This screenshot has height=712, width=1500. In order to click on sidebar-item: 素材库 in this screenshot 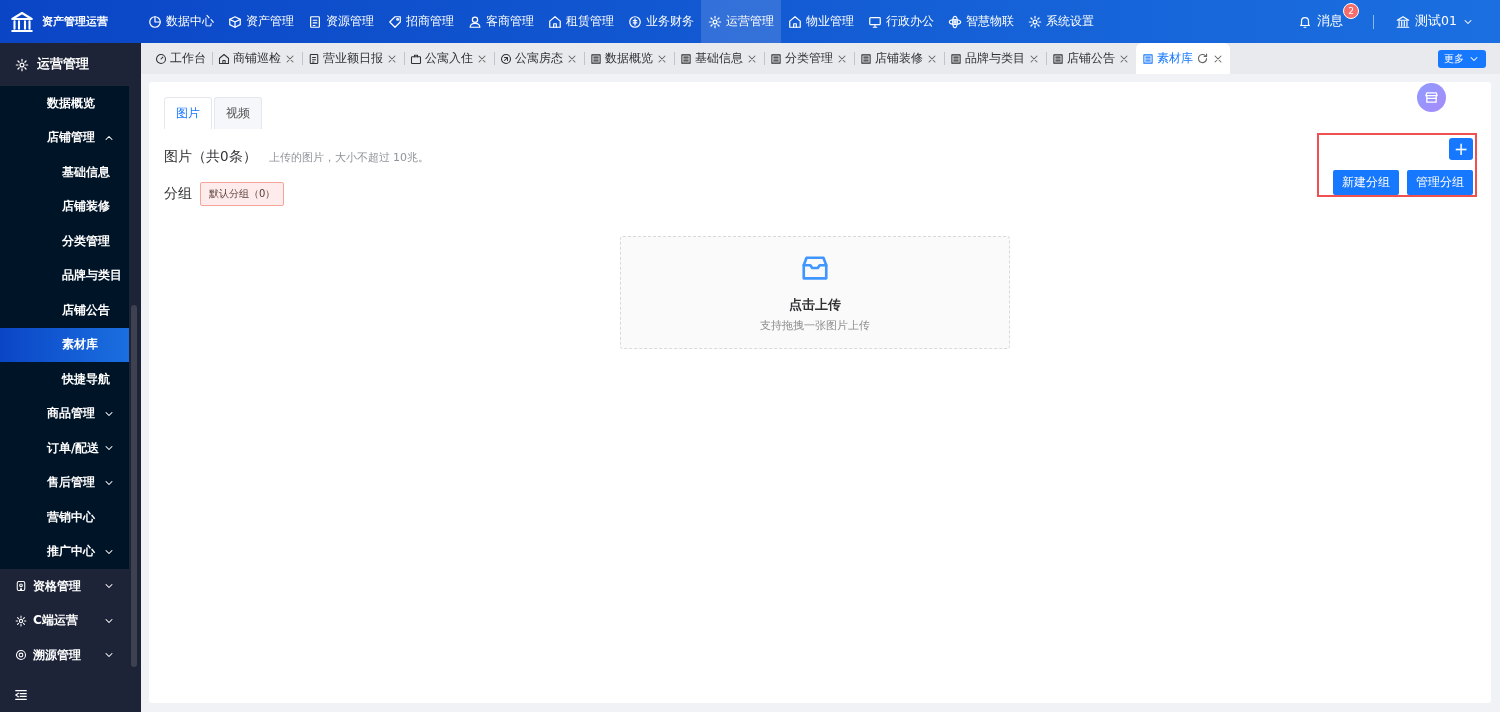, I will do `click(64, 344)`.